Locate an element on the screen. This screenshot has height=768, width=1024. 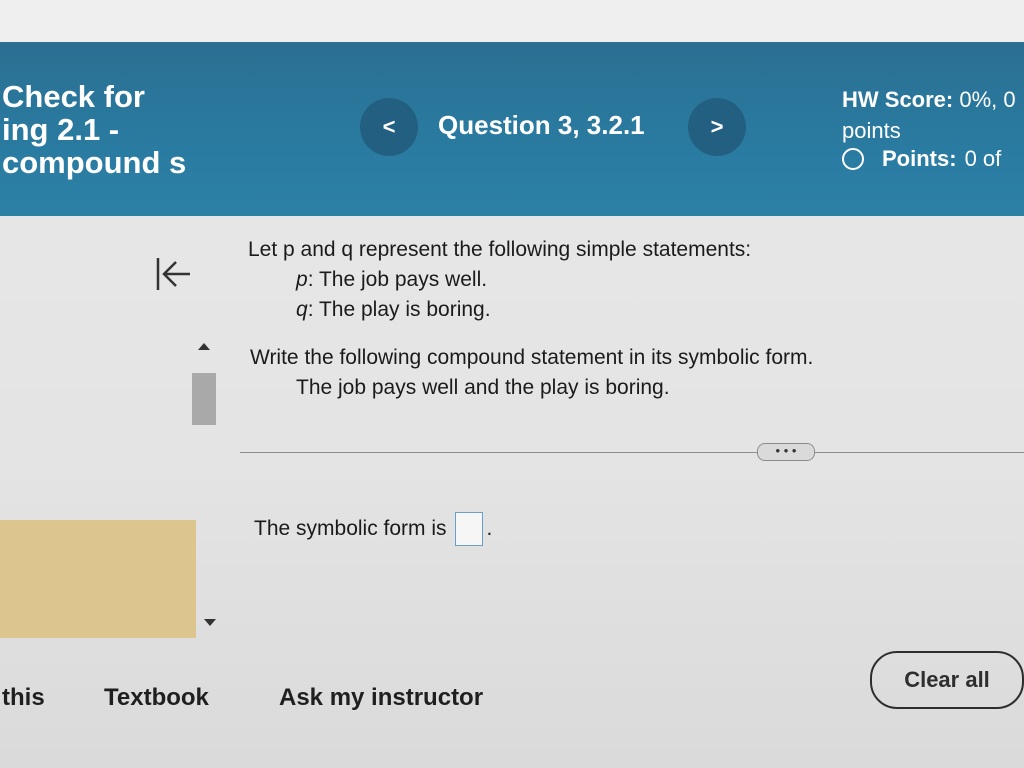
statement-q: q: The play is boring. is located at coordinates (393, 309).